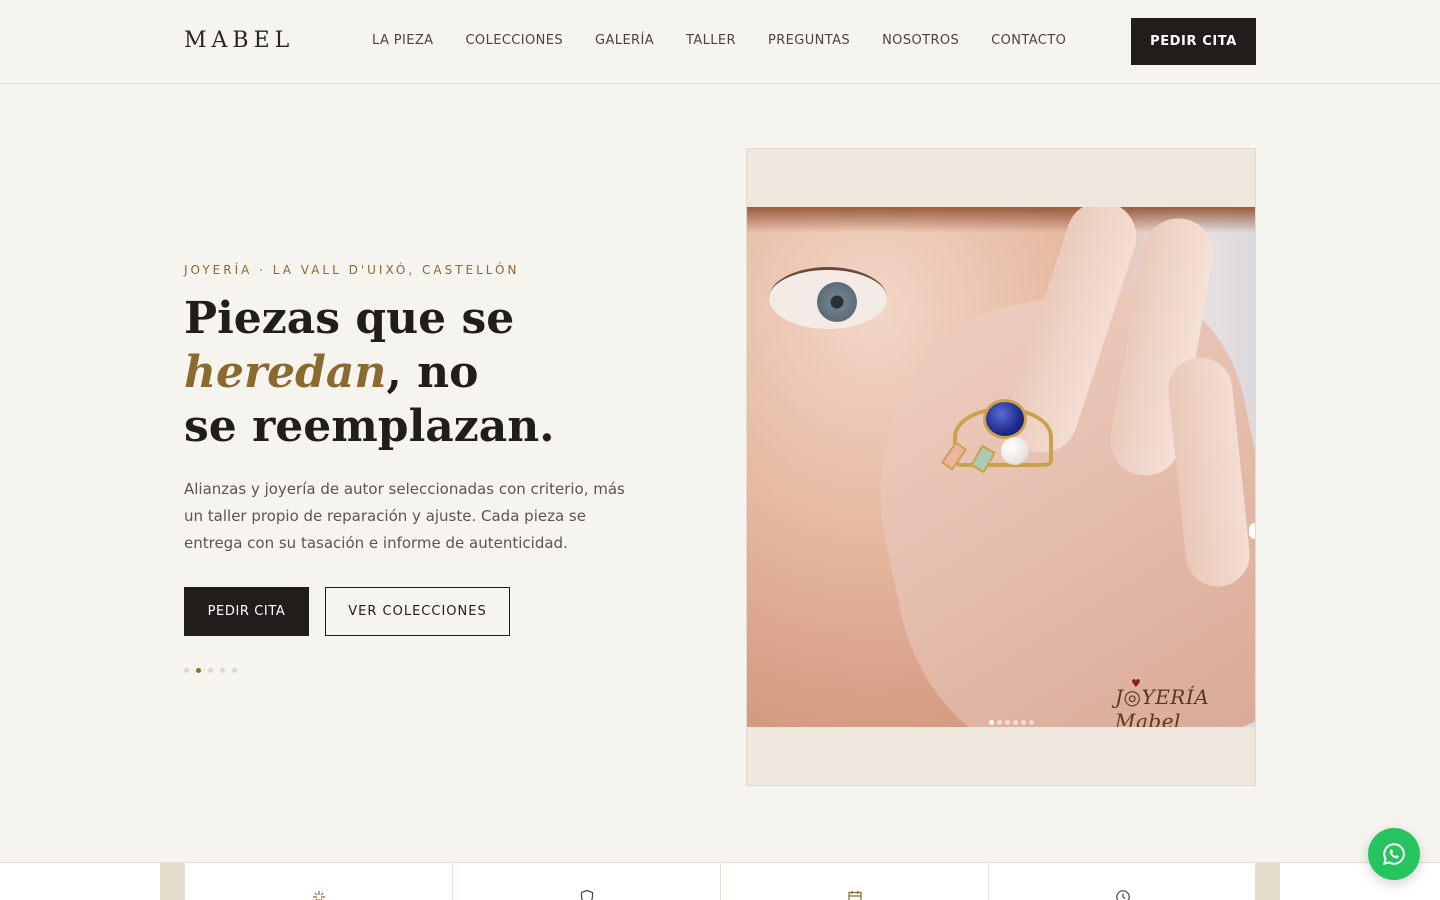 The image size is (1440, 900). Describe the element at coordinates (417, 611) in the screenshot. I see `ver-colecciones-button: VER COLECCIONES` at that location.